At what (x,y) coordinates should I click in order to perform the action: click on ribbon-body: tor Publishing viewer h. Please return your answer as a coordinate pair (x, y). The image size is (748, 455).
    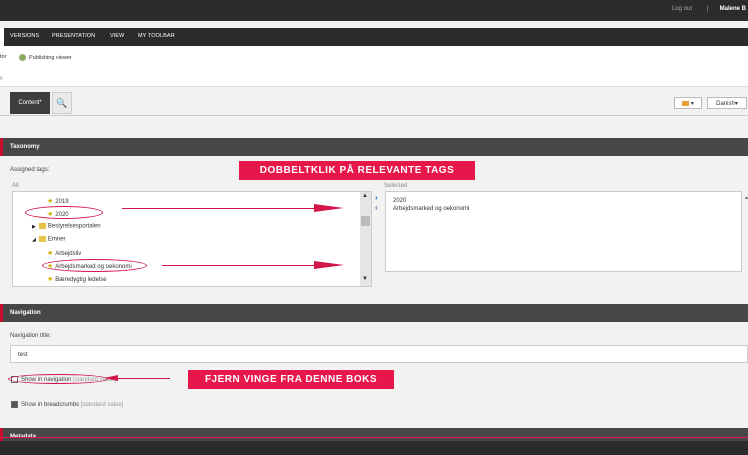
    Looking at the image, I should click on (374, 66).